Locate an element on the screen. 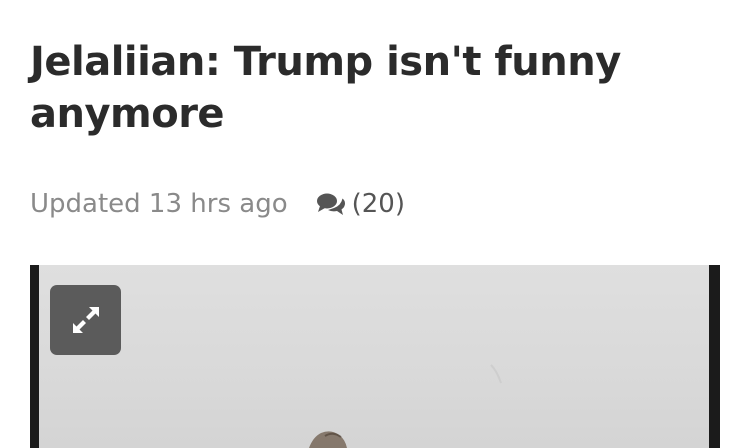 This screenshot has width=750, height=448. comments-link: (20) is located at coordinates (360, 204).